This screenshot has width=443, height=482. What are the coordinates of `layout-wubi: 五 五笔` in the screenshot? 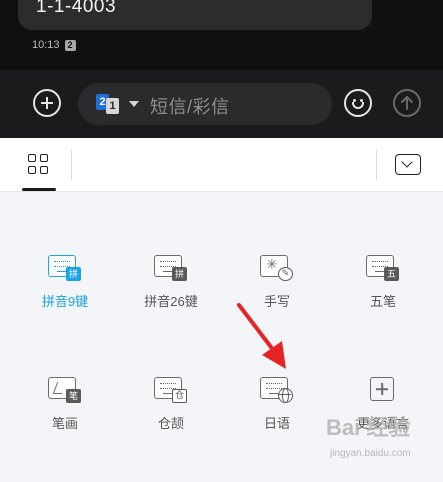 It's located at (383, 281).